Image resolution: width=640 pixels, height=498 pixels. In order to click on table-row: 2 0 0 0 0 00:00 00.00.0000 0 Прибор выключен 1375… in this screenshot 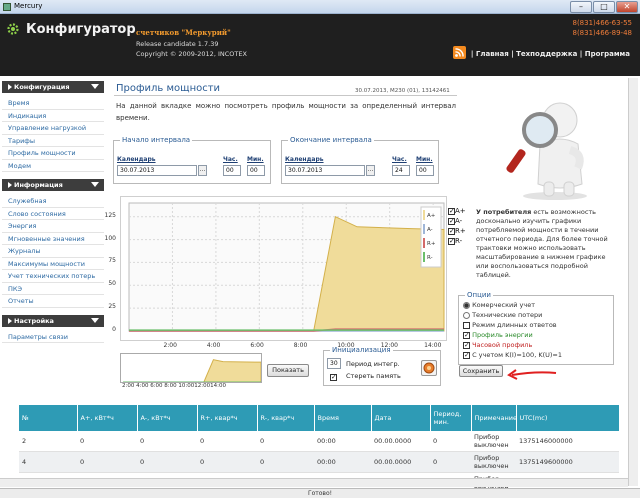, I will do `click(319, 441)`.